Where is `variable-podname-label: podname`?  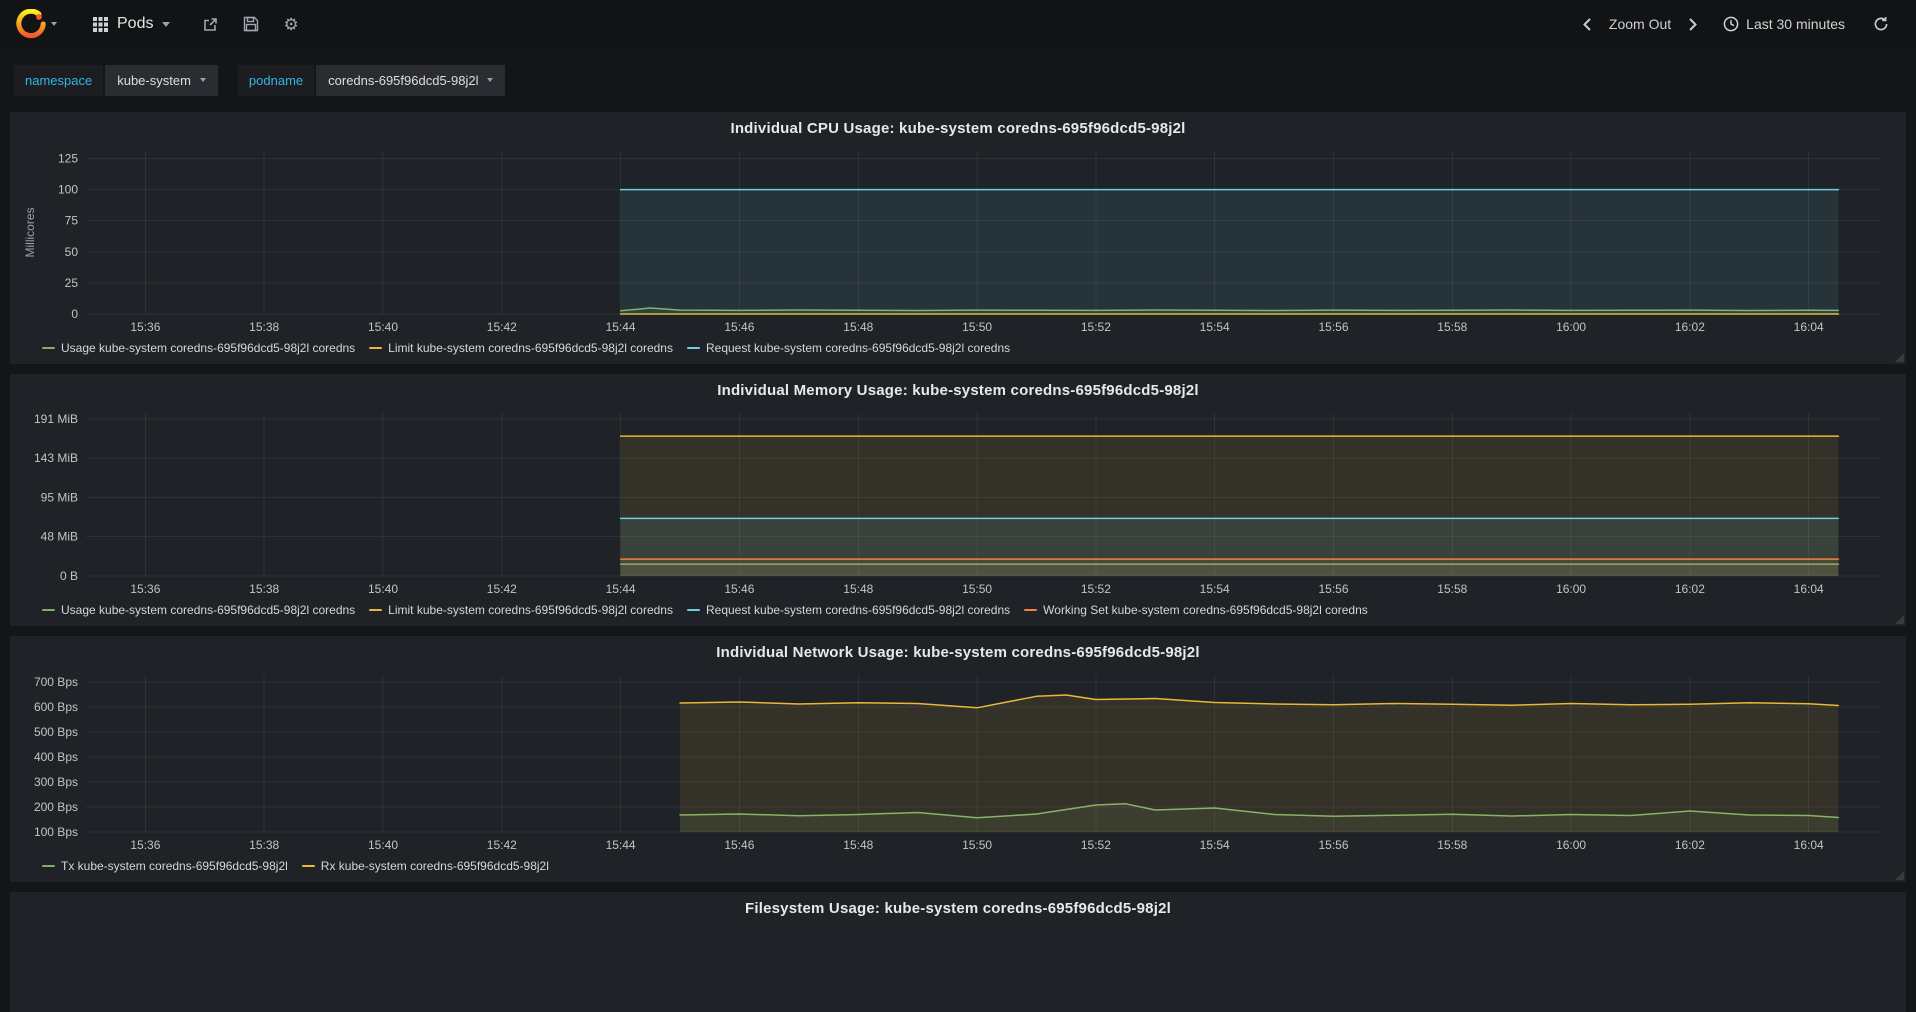 variable-podname-label: podname is located at coordinates (276, 80).